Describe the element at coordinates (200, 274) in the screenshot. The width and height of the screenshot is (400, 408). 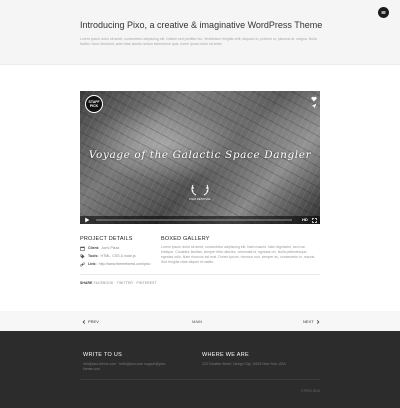
I see `content-divider` at that location.